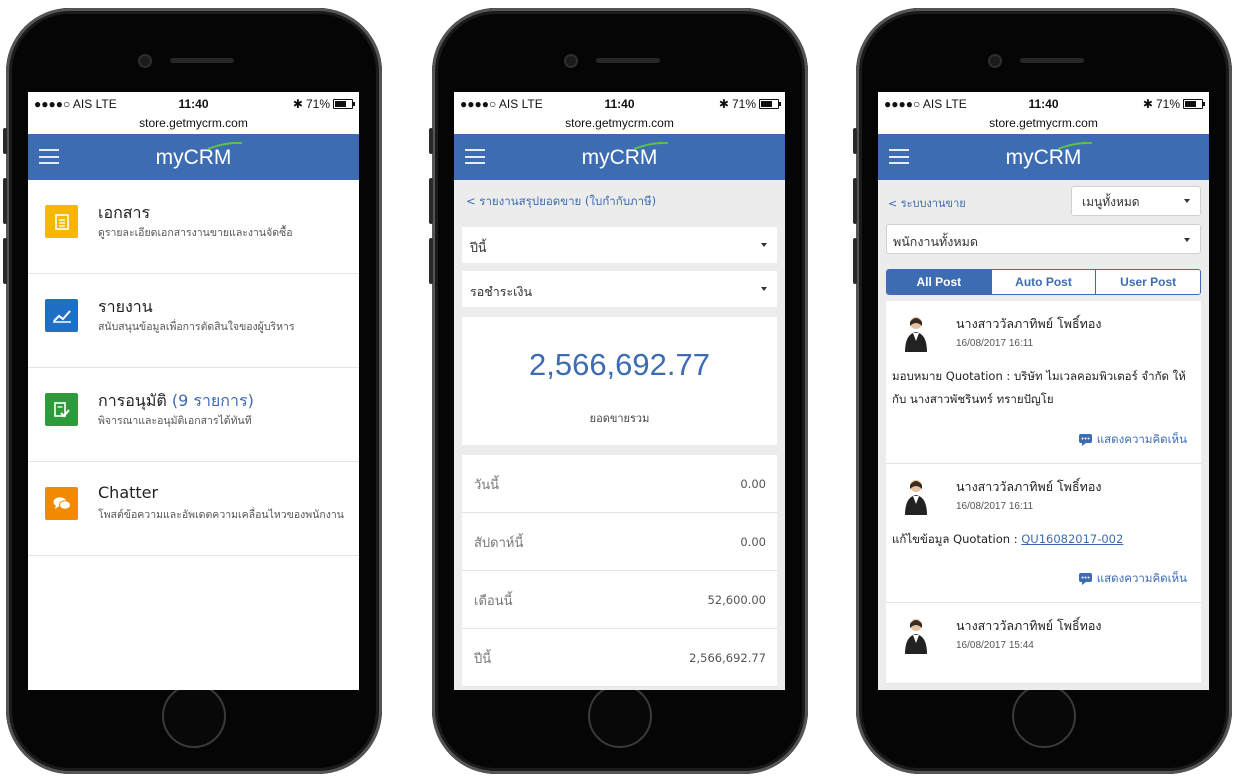  Describe the element at coordinates (619, 364) in the screenshot. I see `total-sales-value: 2,566,692.77` at that location.